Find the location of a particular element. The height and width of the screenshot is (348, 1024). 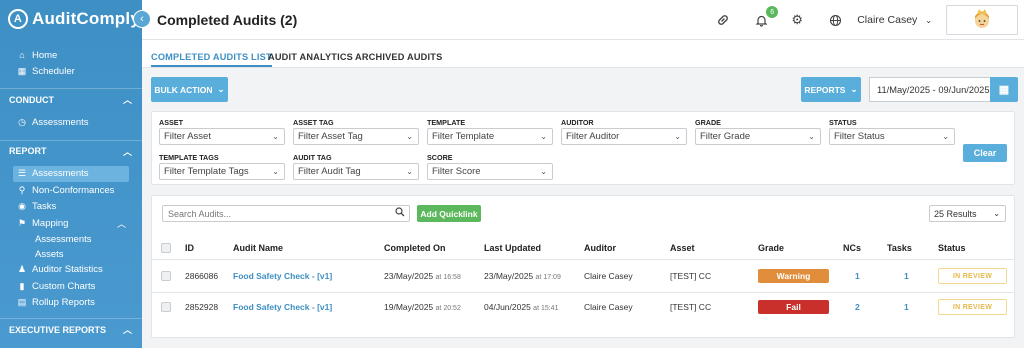

ncs-count: 1 is located at coordinates (857, 276).